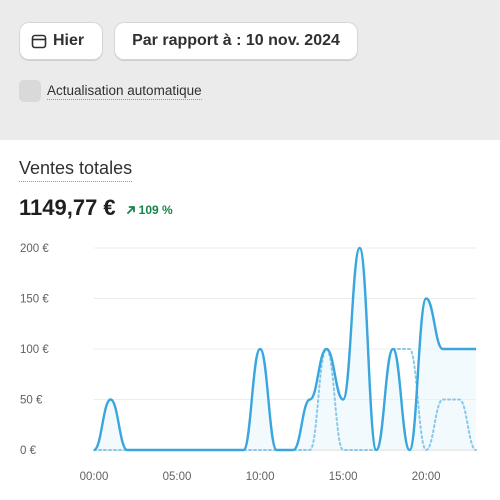 The width and height of the screenshot is (500, 500). I want to click on delta-badge: 109 %, so click(149, 210).